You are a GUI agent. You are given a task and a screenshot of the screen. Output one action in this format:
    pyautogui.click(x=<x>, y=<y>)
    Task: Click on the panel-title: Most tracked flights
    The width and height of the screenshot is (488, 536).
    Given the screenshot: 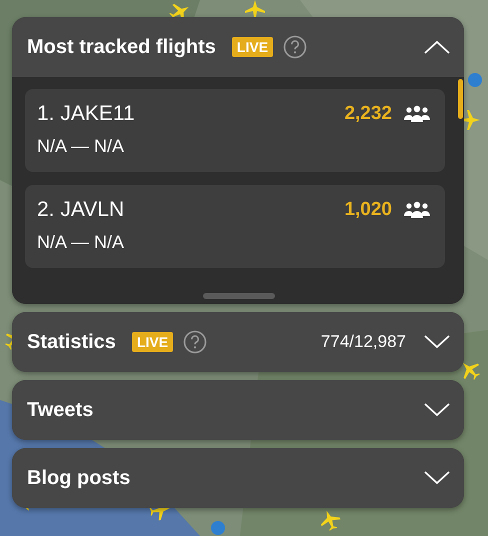 What is the action you would take?
    pyautogui.click(x=121, y=47)
    